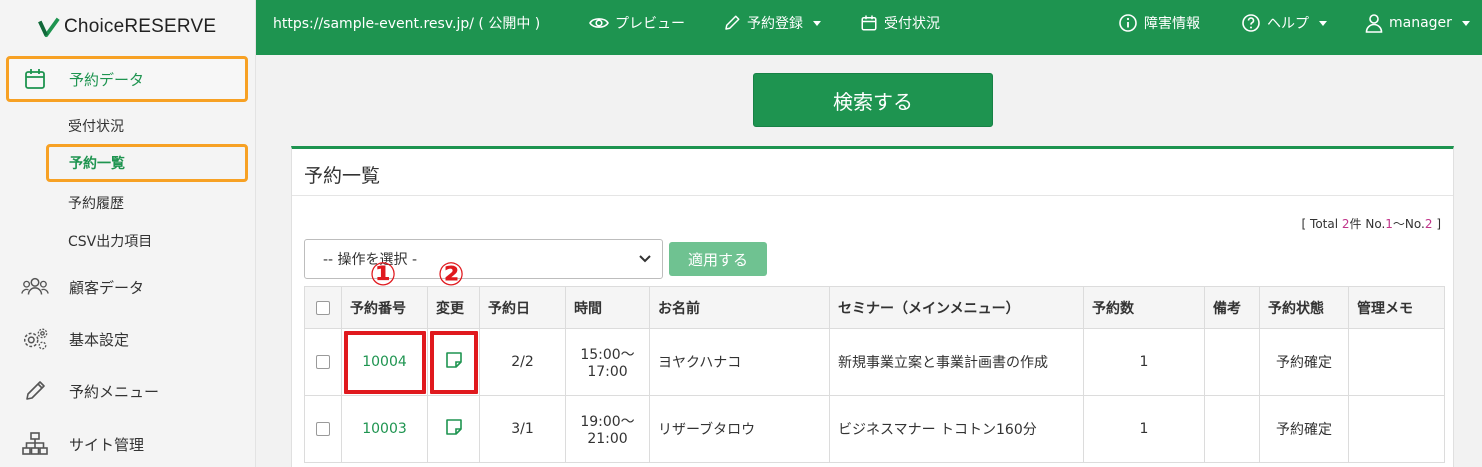  What do you see at coordinates (1436, 224) in the screenshot?
I see `total-suffix: ]` at bounding box center [1436, 224].